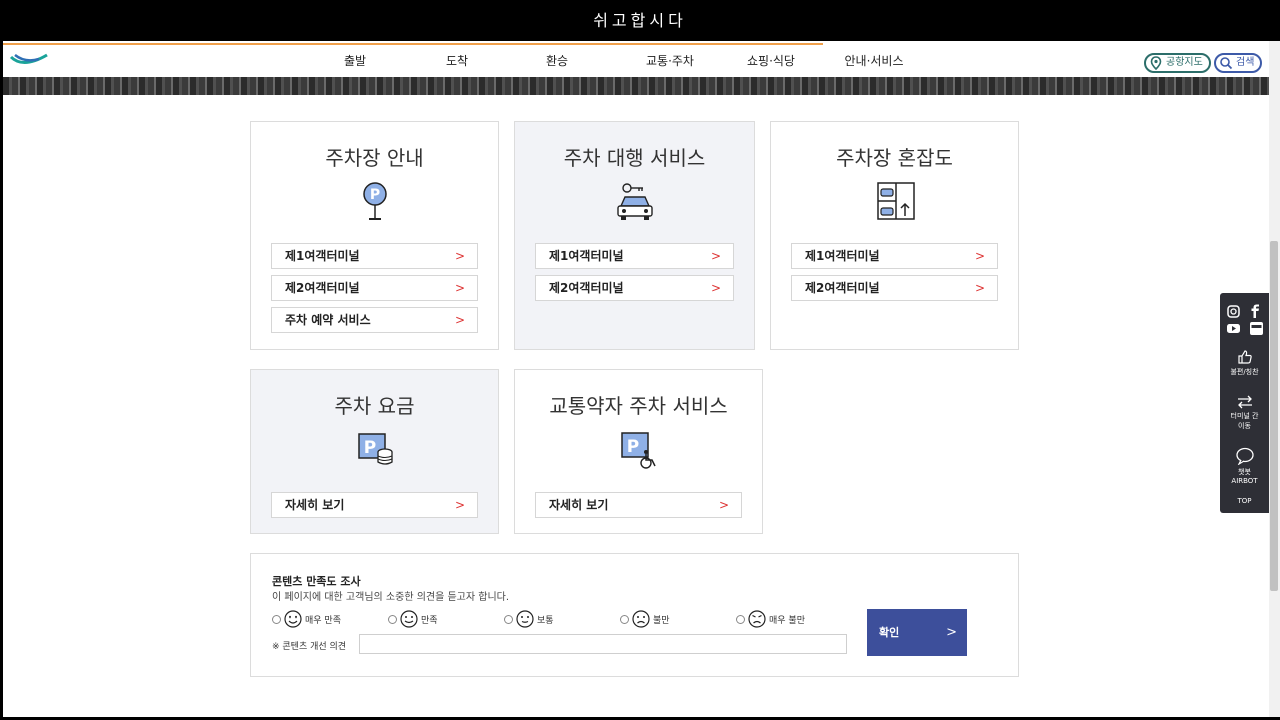 Image resolution: width=1280 pixels, height=720 pixels. What do you see at coordinates (894, 158) in the screenshot?
I see `card-title: 주차장 혼잡도` at bounding box center [894, 158].